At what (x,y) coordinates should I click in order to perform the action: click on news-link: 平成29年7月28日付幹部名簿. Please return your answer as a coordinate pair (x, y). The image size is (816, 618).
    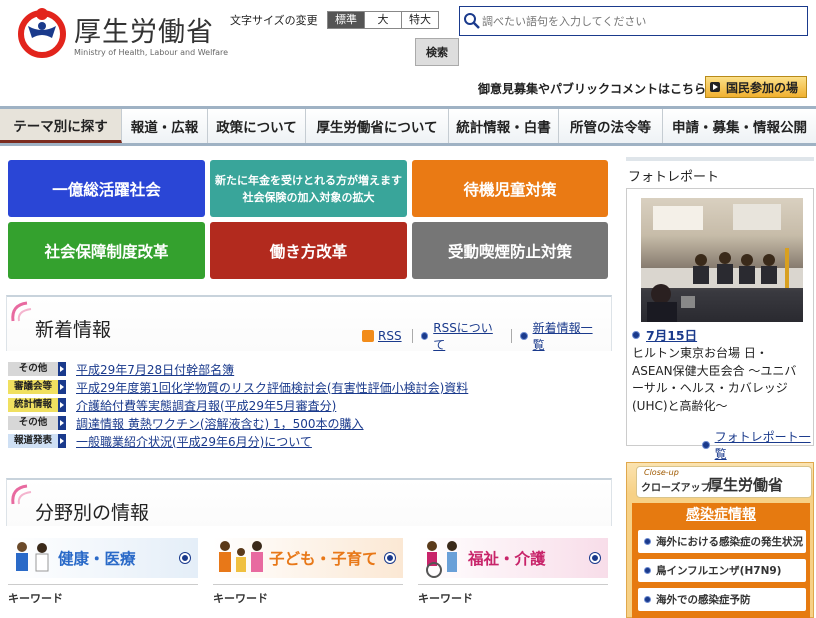
    Looking at the image, I should click on (155, 369).